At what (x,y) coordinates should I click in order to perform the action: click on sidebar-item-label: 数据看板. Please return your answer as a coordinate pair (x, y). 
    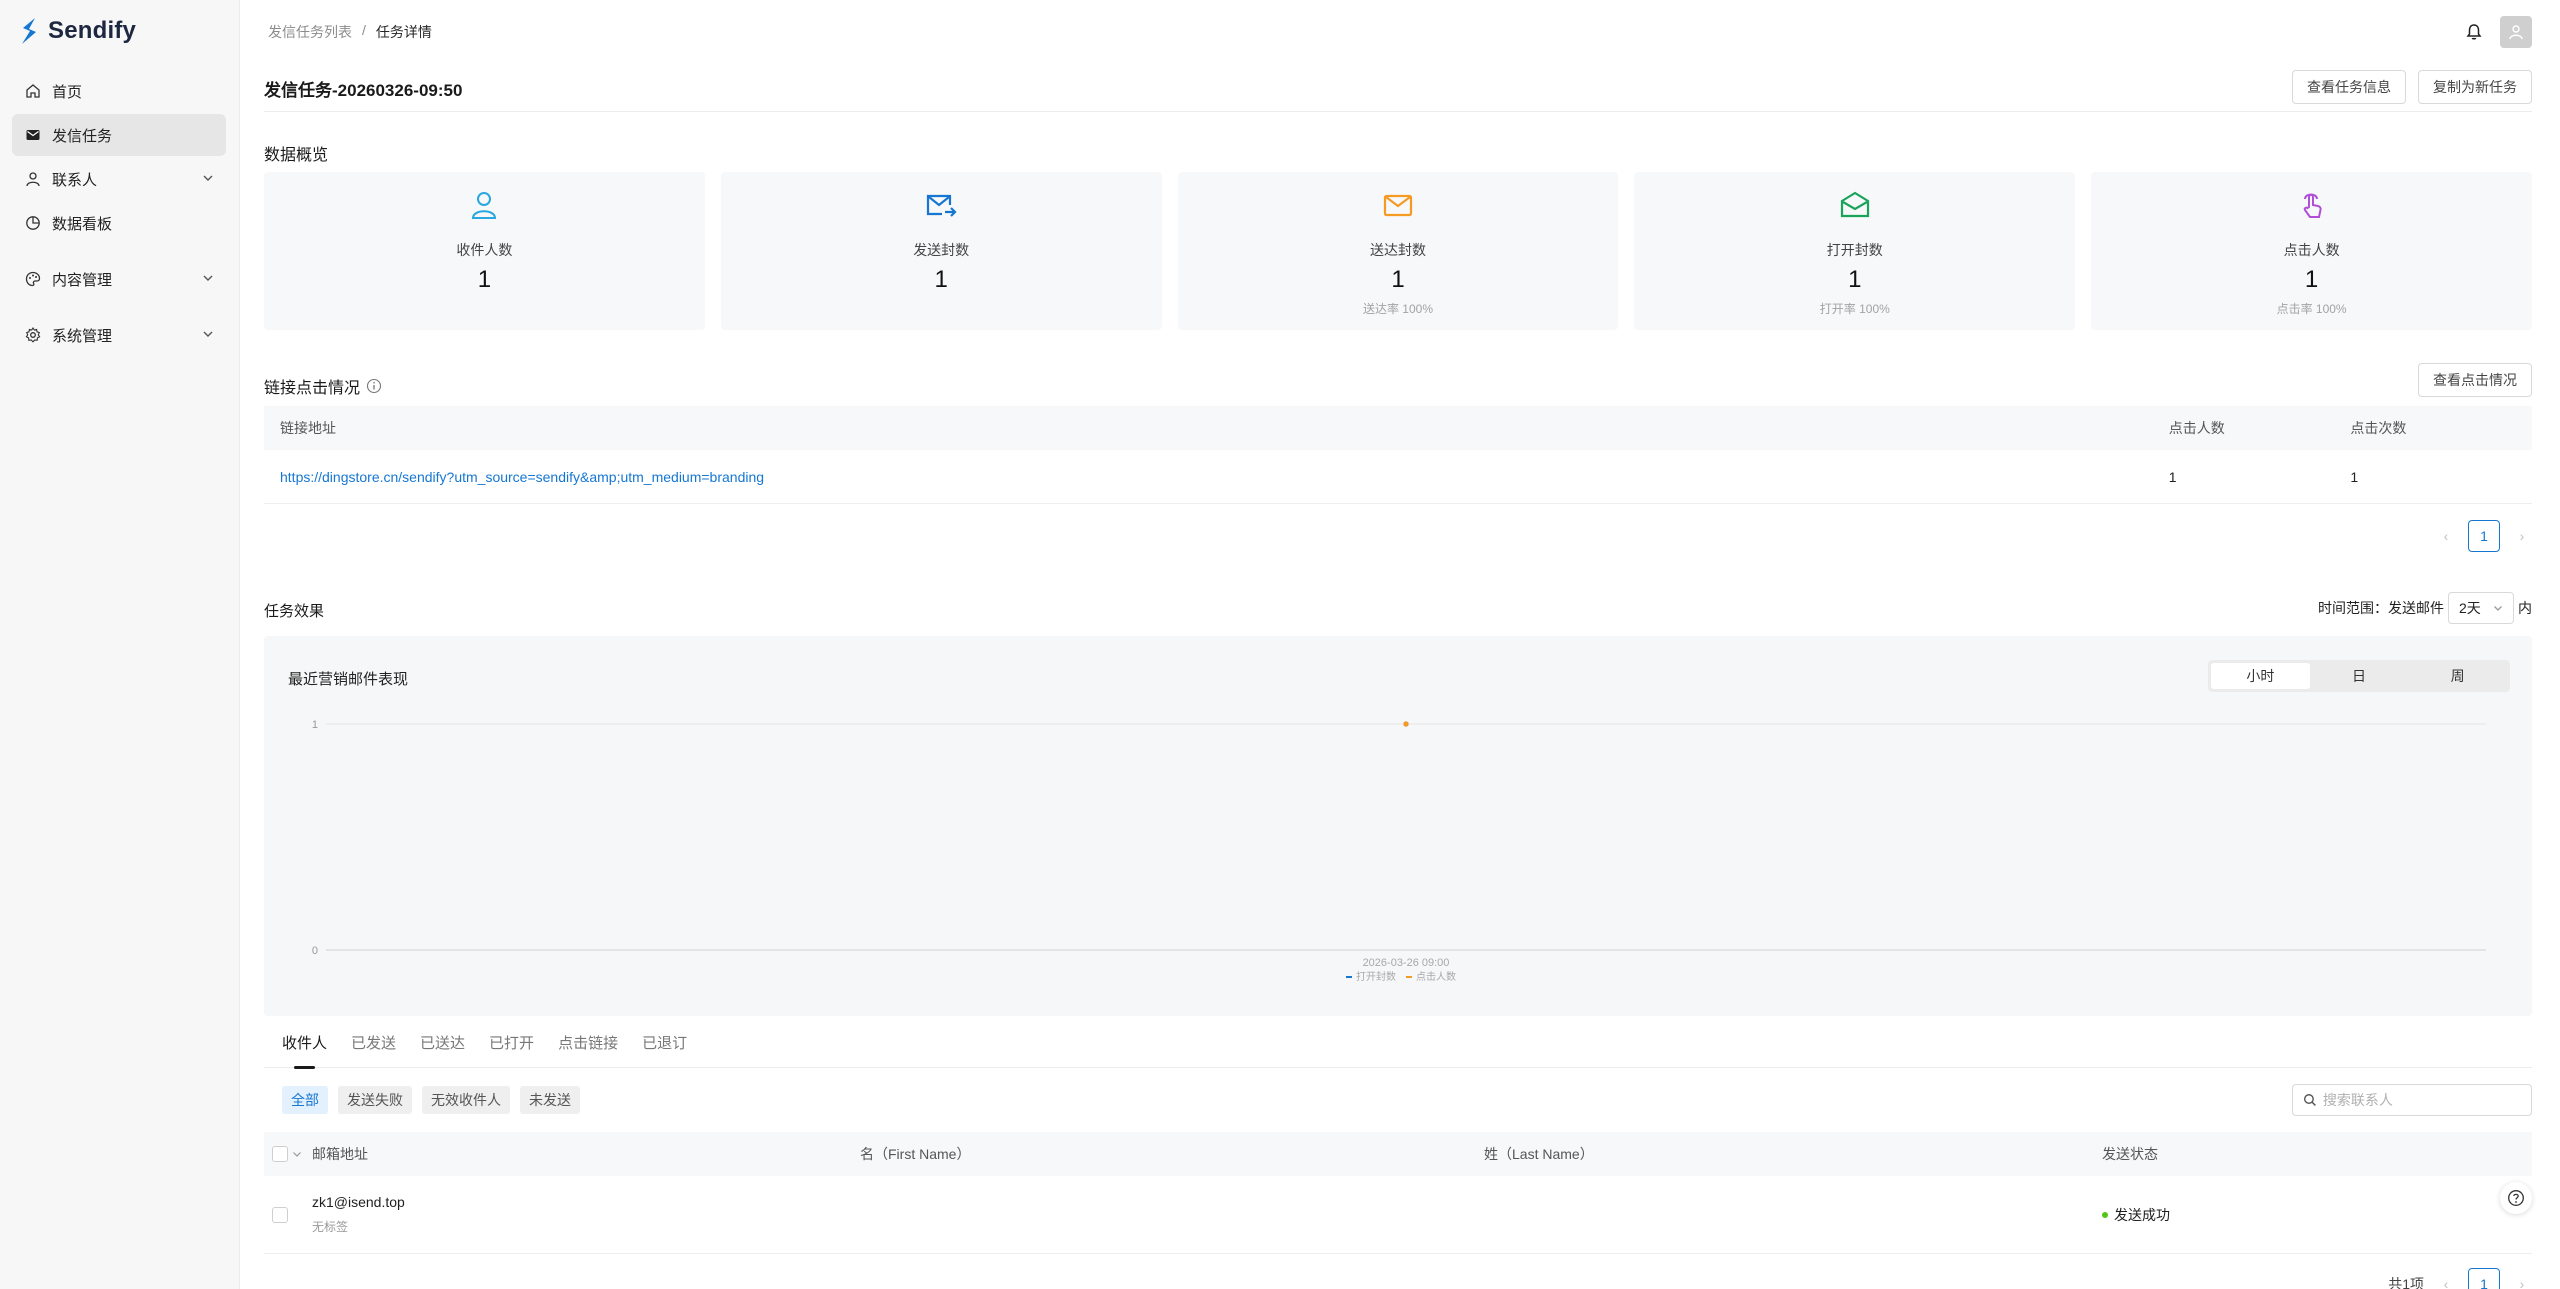
    Looking at the image, I should click on (82, 224).